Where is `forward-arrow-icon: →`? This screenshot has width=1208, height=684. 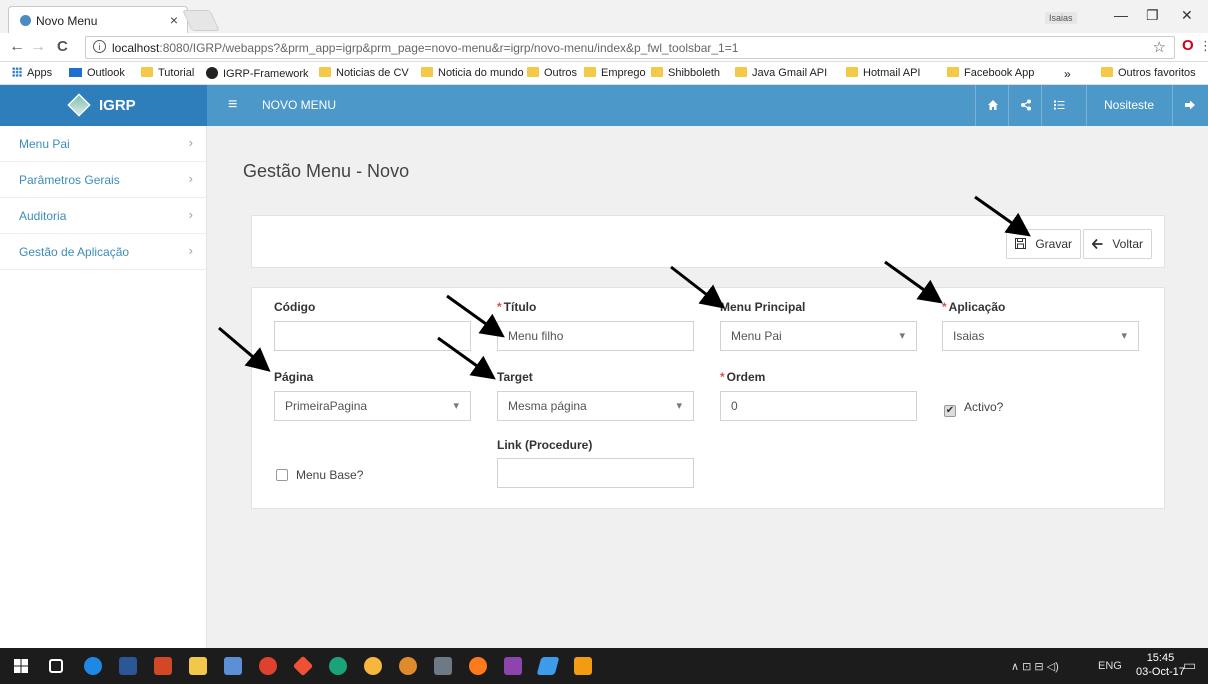
forward-arrow-icon: → is located at coordinates (38, 47).